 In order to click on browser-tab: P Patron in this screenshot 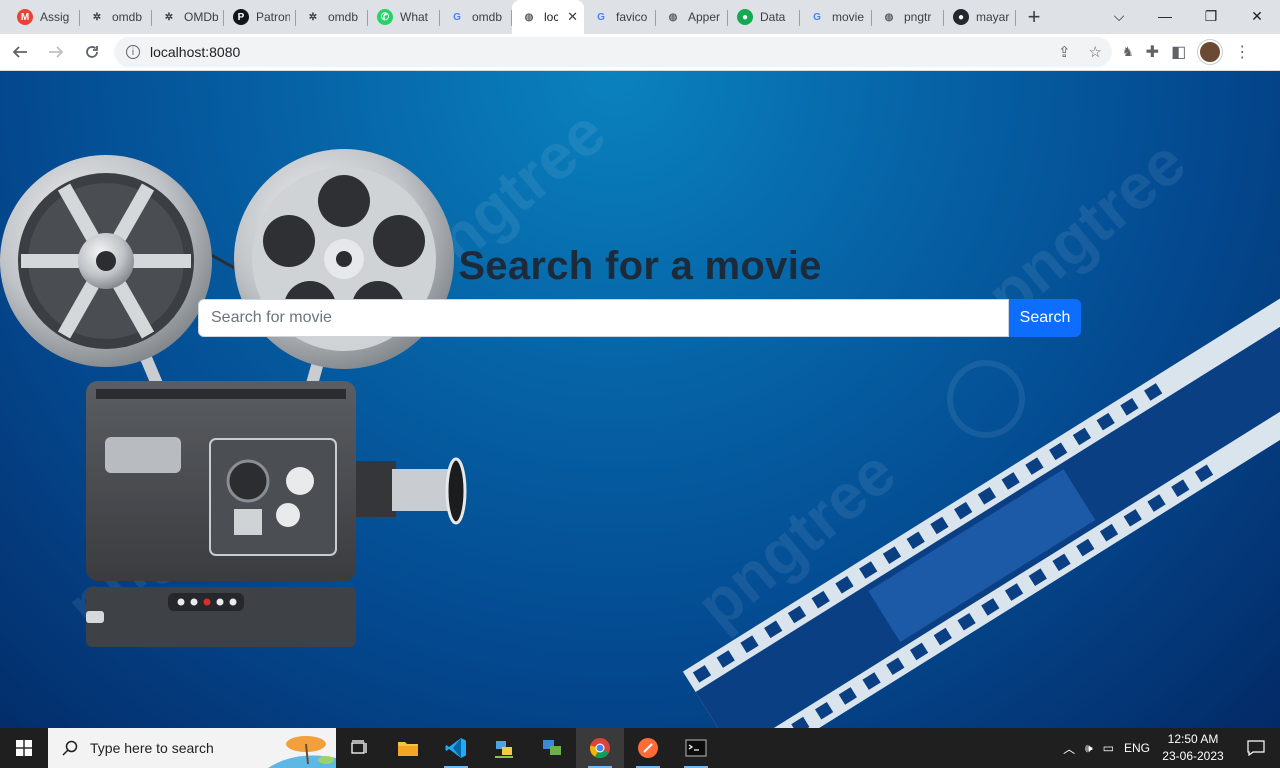, I will do `click(260, 17)`.